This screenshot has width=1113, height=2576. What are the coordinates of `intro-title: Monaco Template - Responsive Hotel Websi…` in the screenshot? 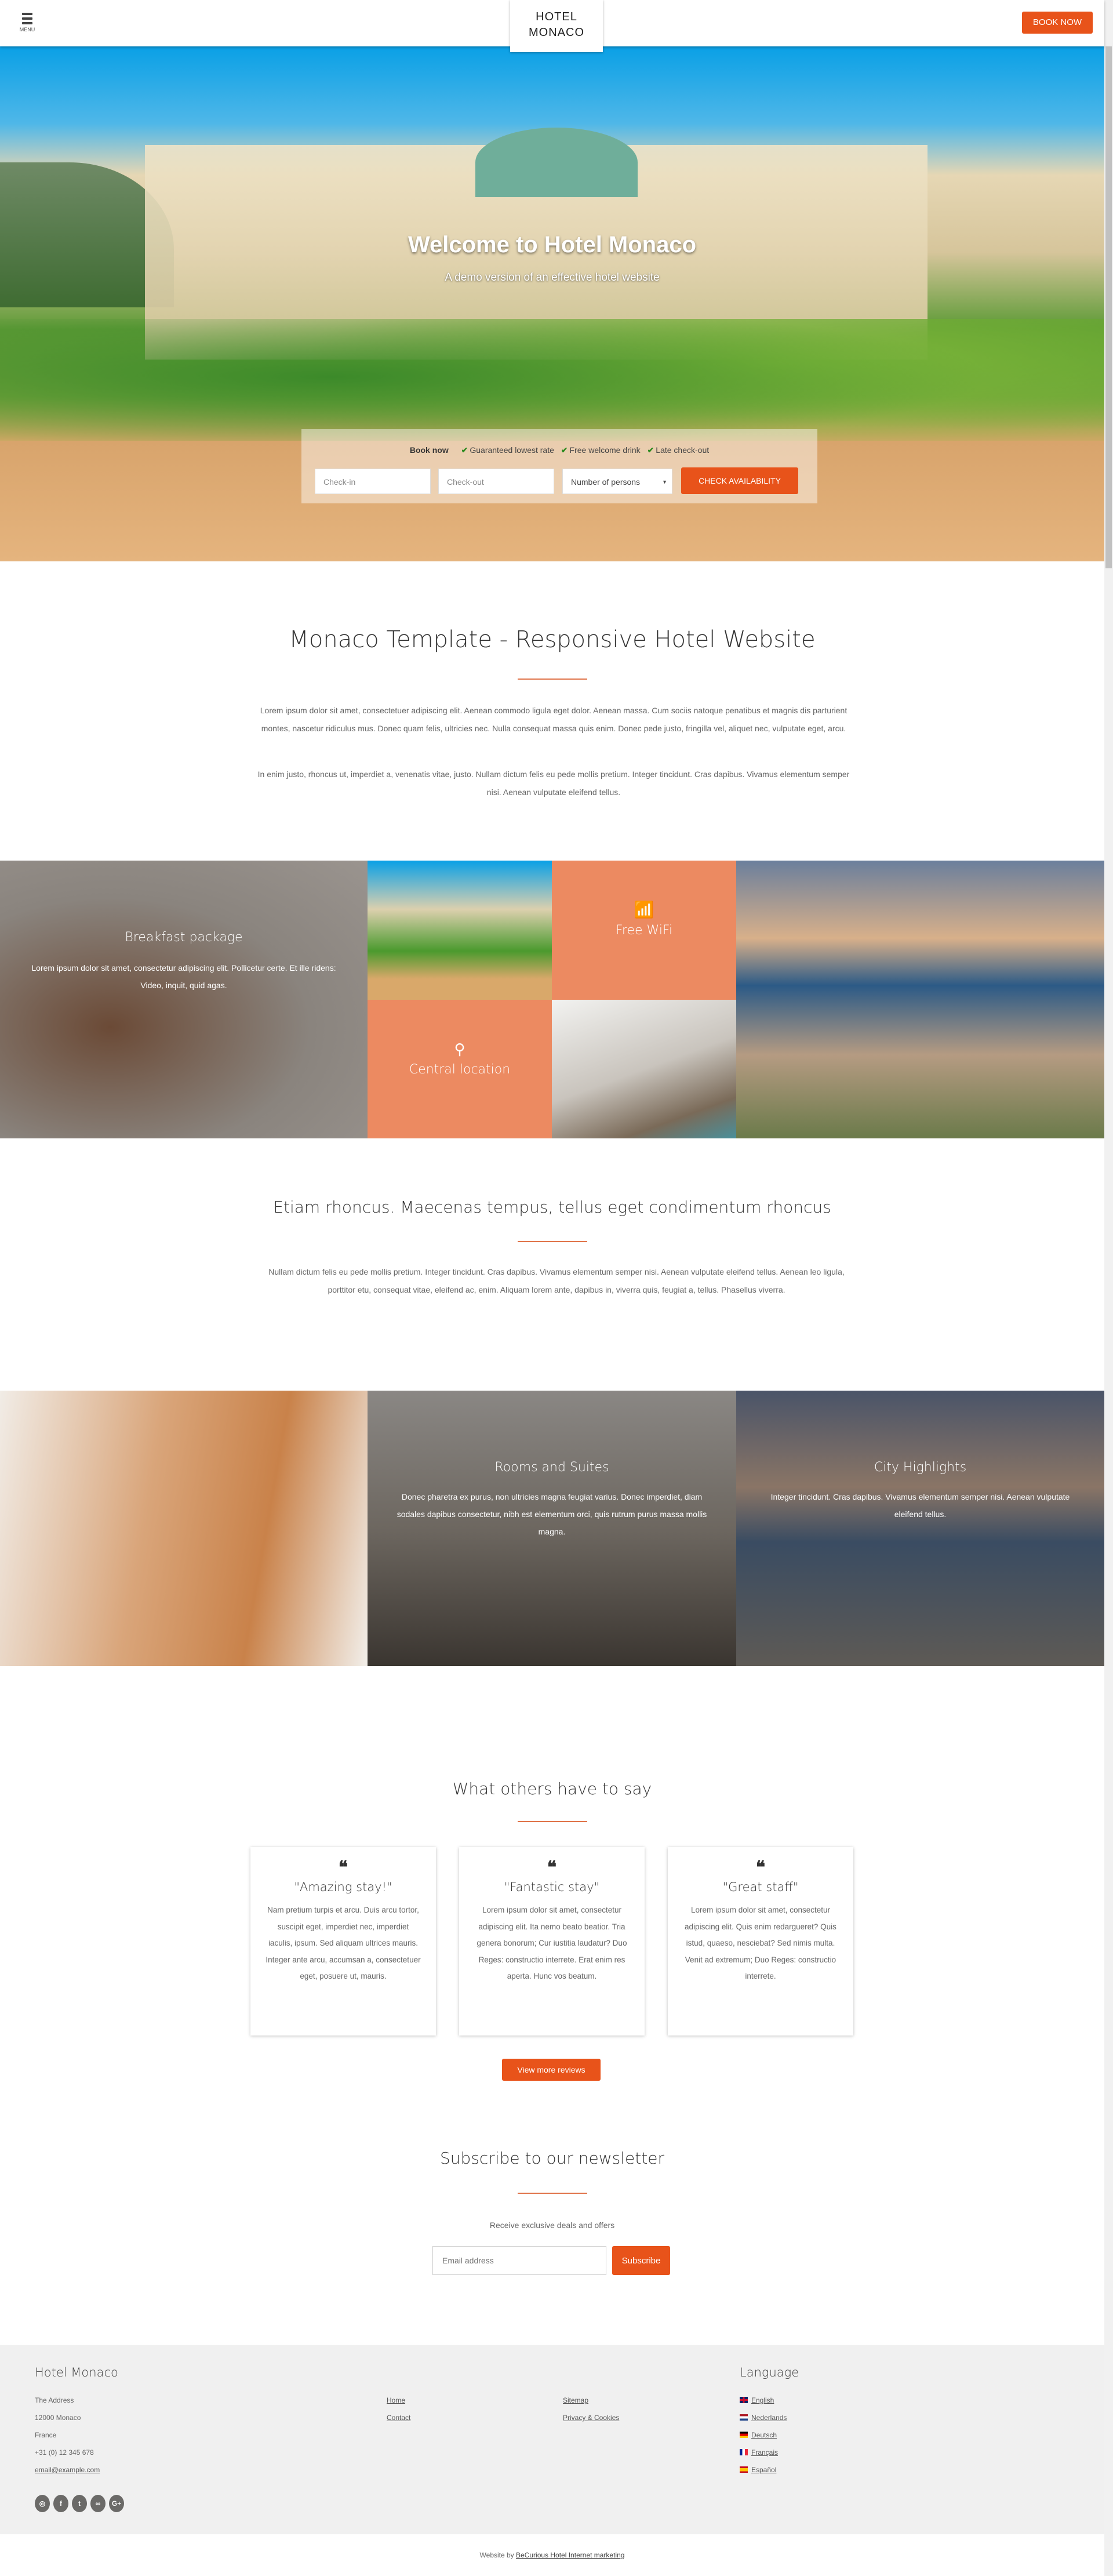 It's located at (552, 639).